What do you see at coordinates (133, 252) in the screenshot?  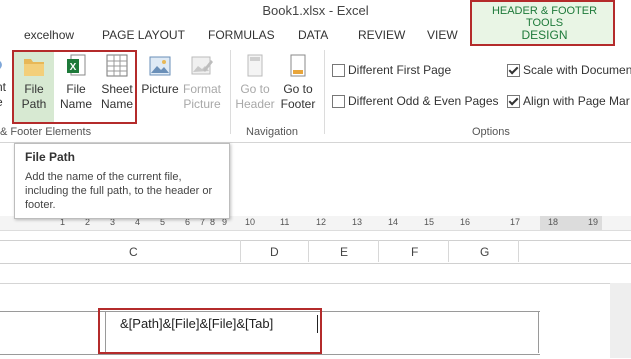 I see `column-header-c: C` at bounding box center [133, 252].